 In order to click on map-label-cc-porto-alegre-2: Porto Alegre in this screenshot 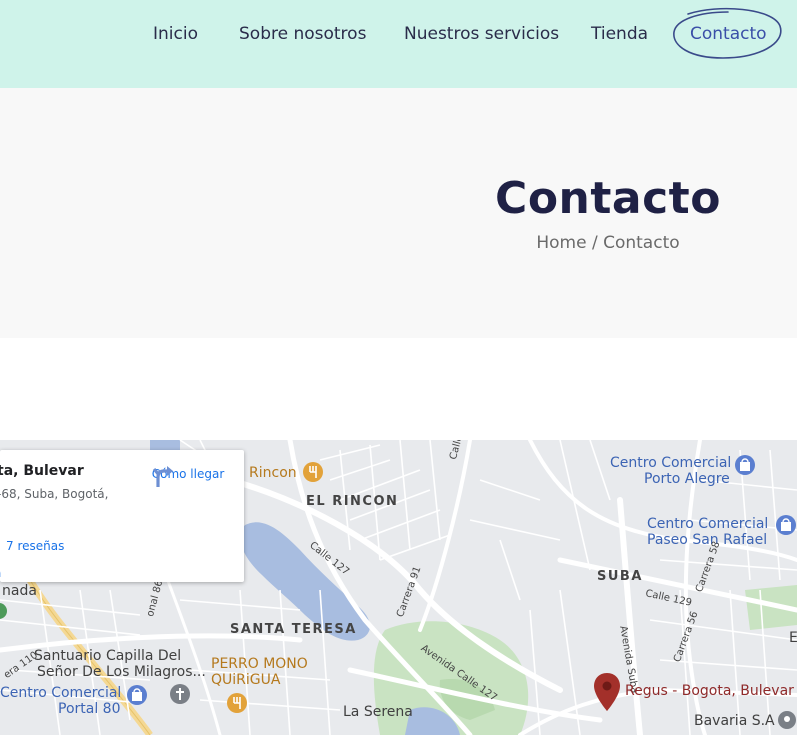, I will do `click(687, 479)`.